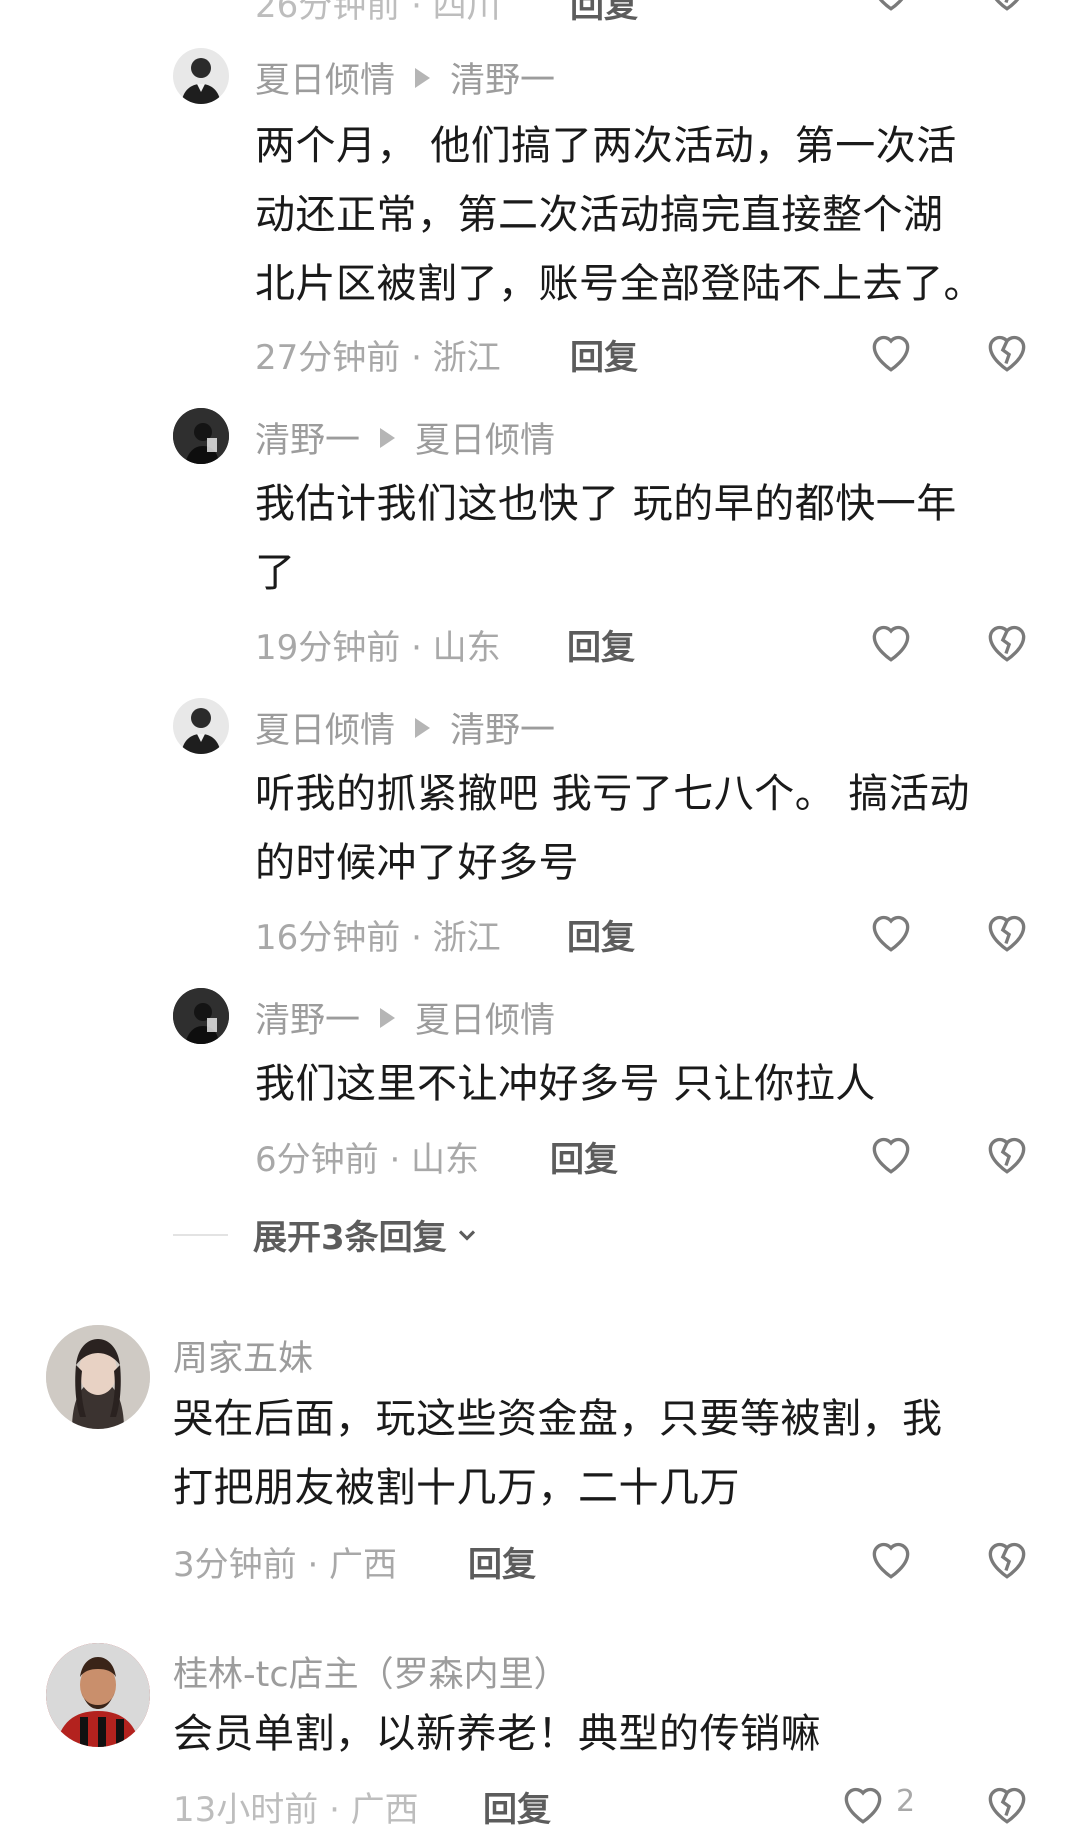 The height and width of the screenshot is (1831, 1080). Describe the element at coordinates (378, 358) in the screenshot. I see `comment-meta: 27分钟前 · 浙江` at that location.